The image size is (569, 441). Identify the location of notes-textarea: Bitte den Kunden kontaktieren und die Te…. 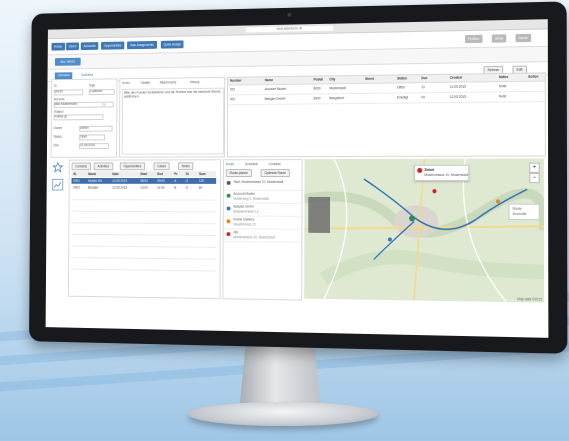
(173, 121).